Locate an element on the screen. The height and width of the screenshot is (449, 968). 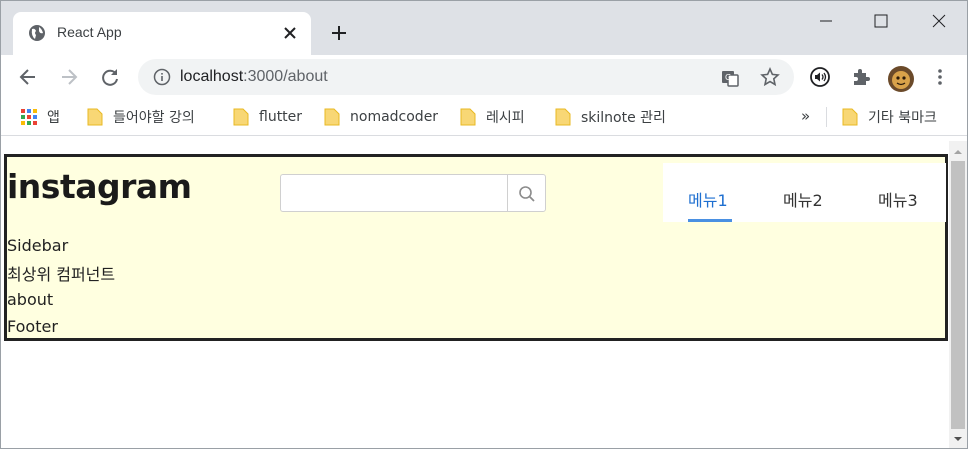
search-button is located at coordinates (526, 193).